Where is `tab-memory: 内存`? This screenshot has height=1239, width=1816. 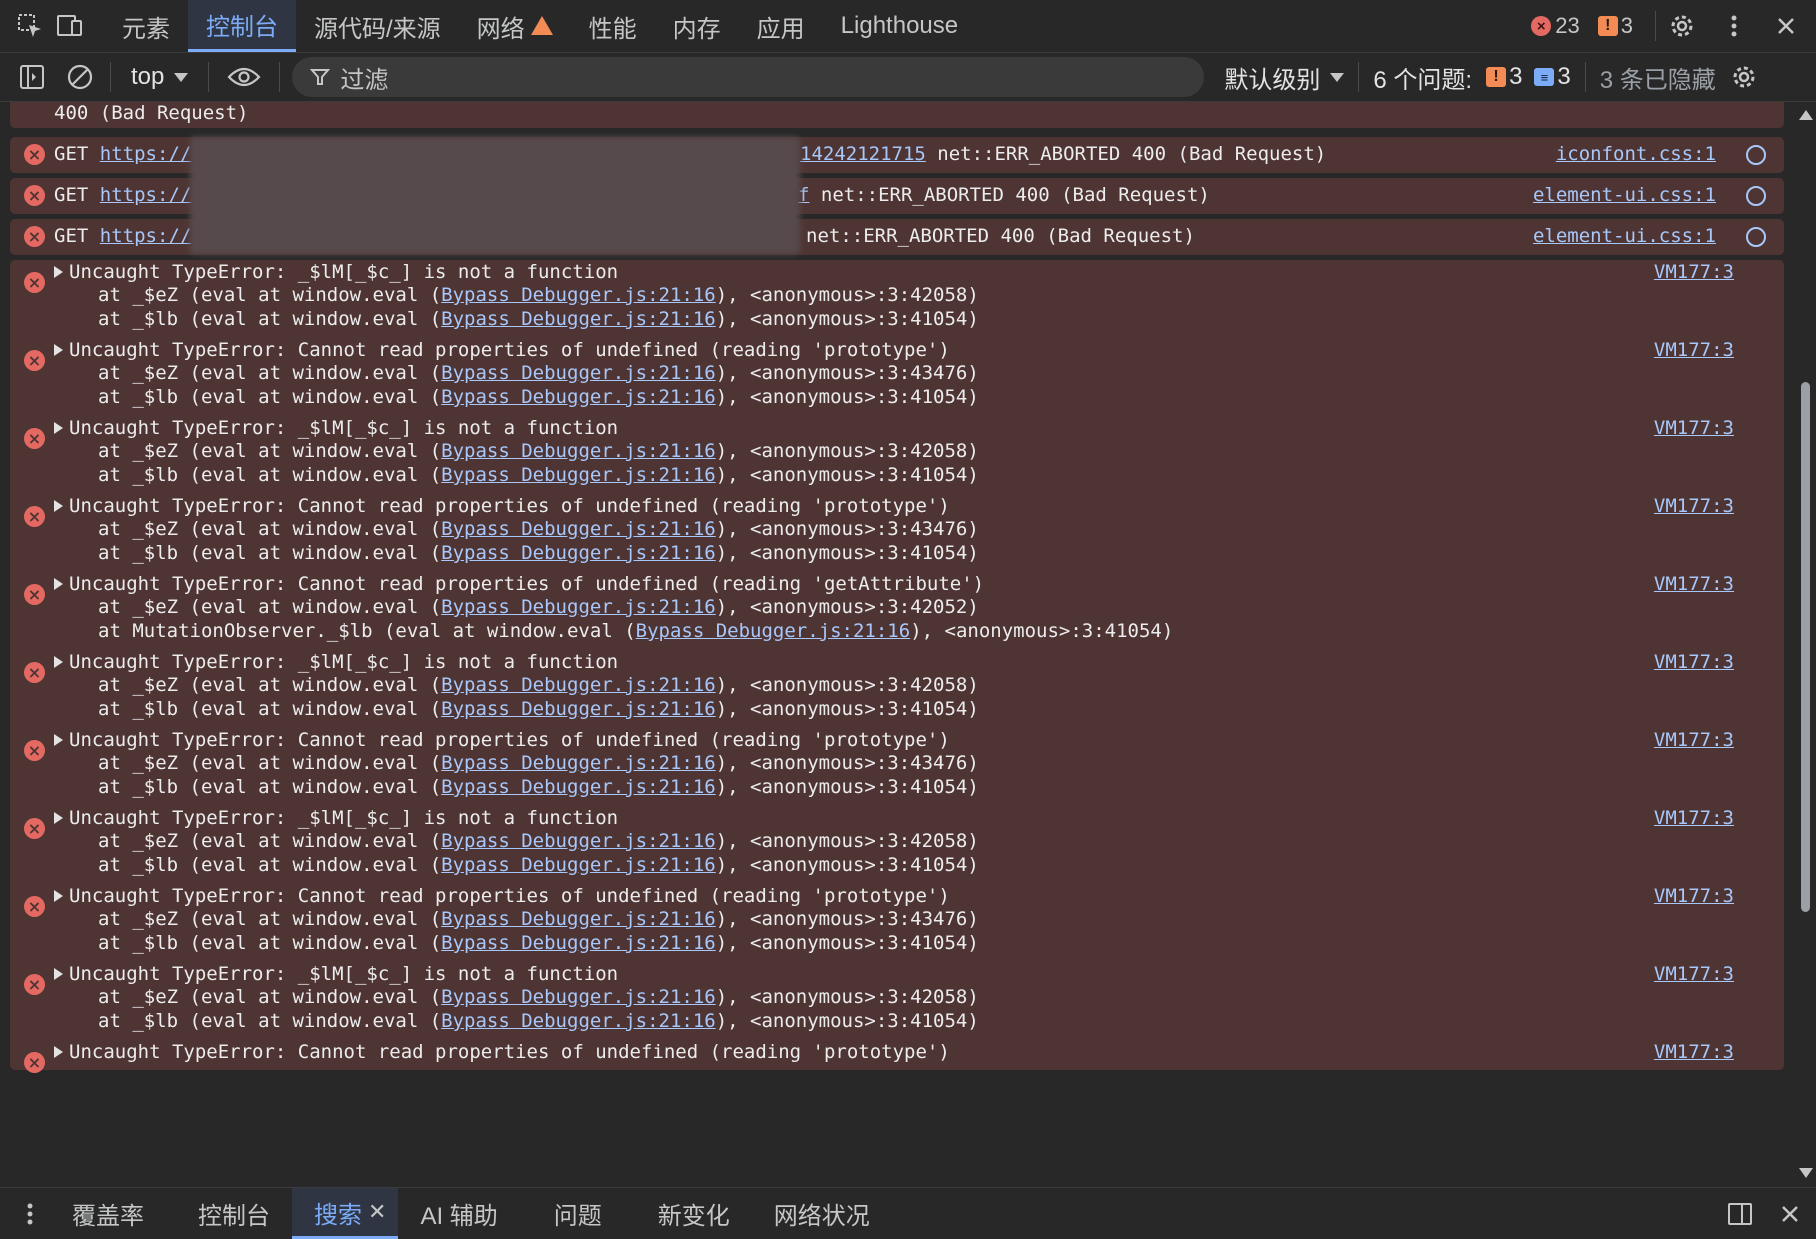 tab-memory: 内存 is located at coordinates (697, 26).